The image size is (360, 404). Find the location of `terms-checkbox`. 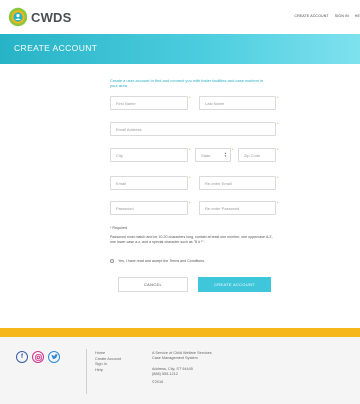

terms-checkbox is located at coordinates (112, 261).